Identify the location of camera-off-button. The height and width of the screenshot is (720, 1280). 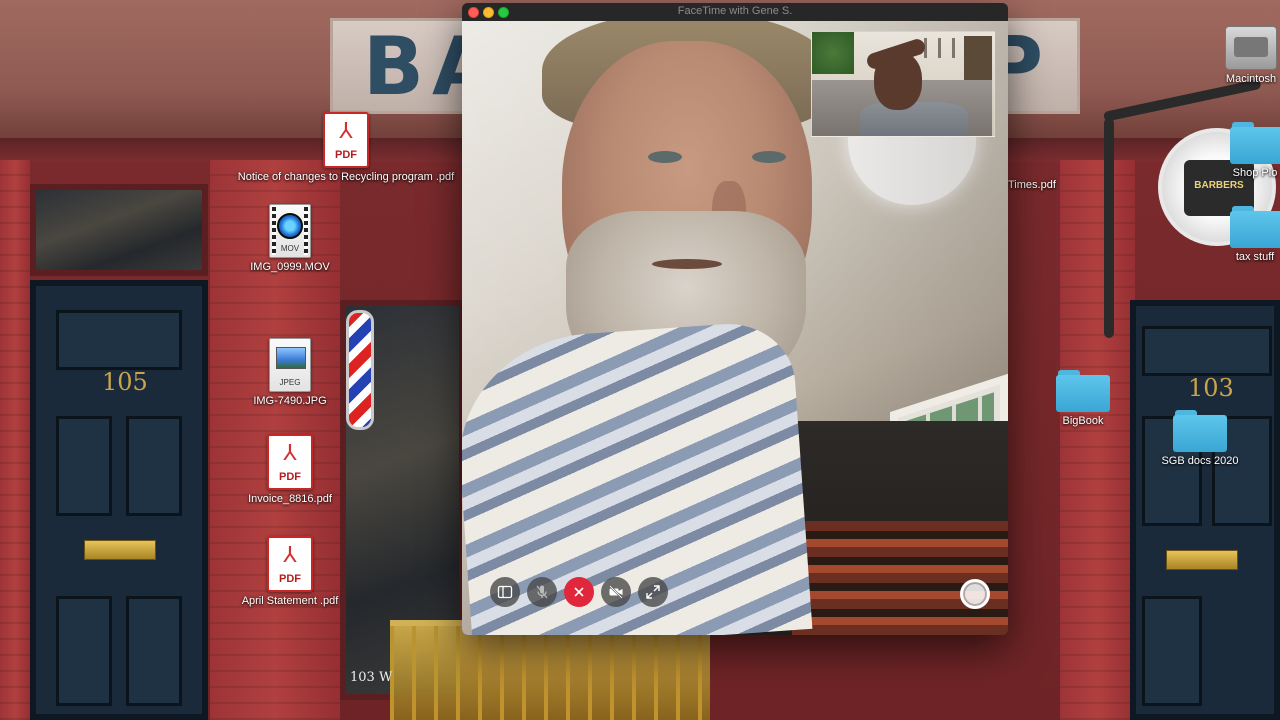
(616, 592).